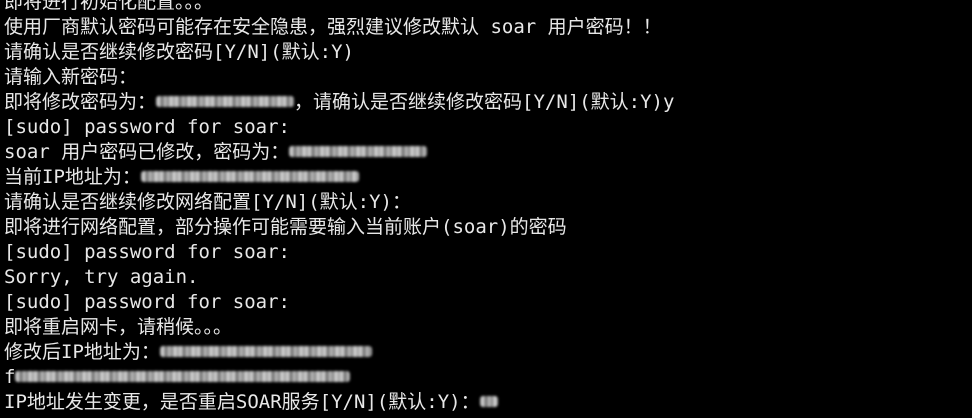 Image resolution: width=972 pixels, height=418 pixels. I want to click on terminal-line-sorry: Sorry, try again., so click(101, 277).